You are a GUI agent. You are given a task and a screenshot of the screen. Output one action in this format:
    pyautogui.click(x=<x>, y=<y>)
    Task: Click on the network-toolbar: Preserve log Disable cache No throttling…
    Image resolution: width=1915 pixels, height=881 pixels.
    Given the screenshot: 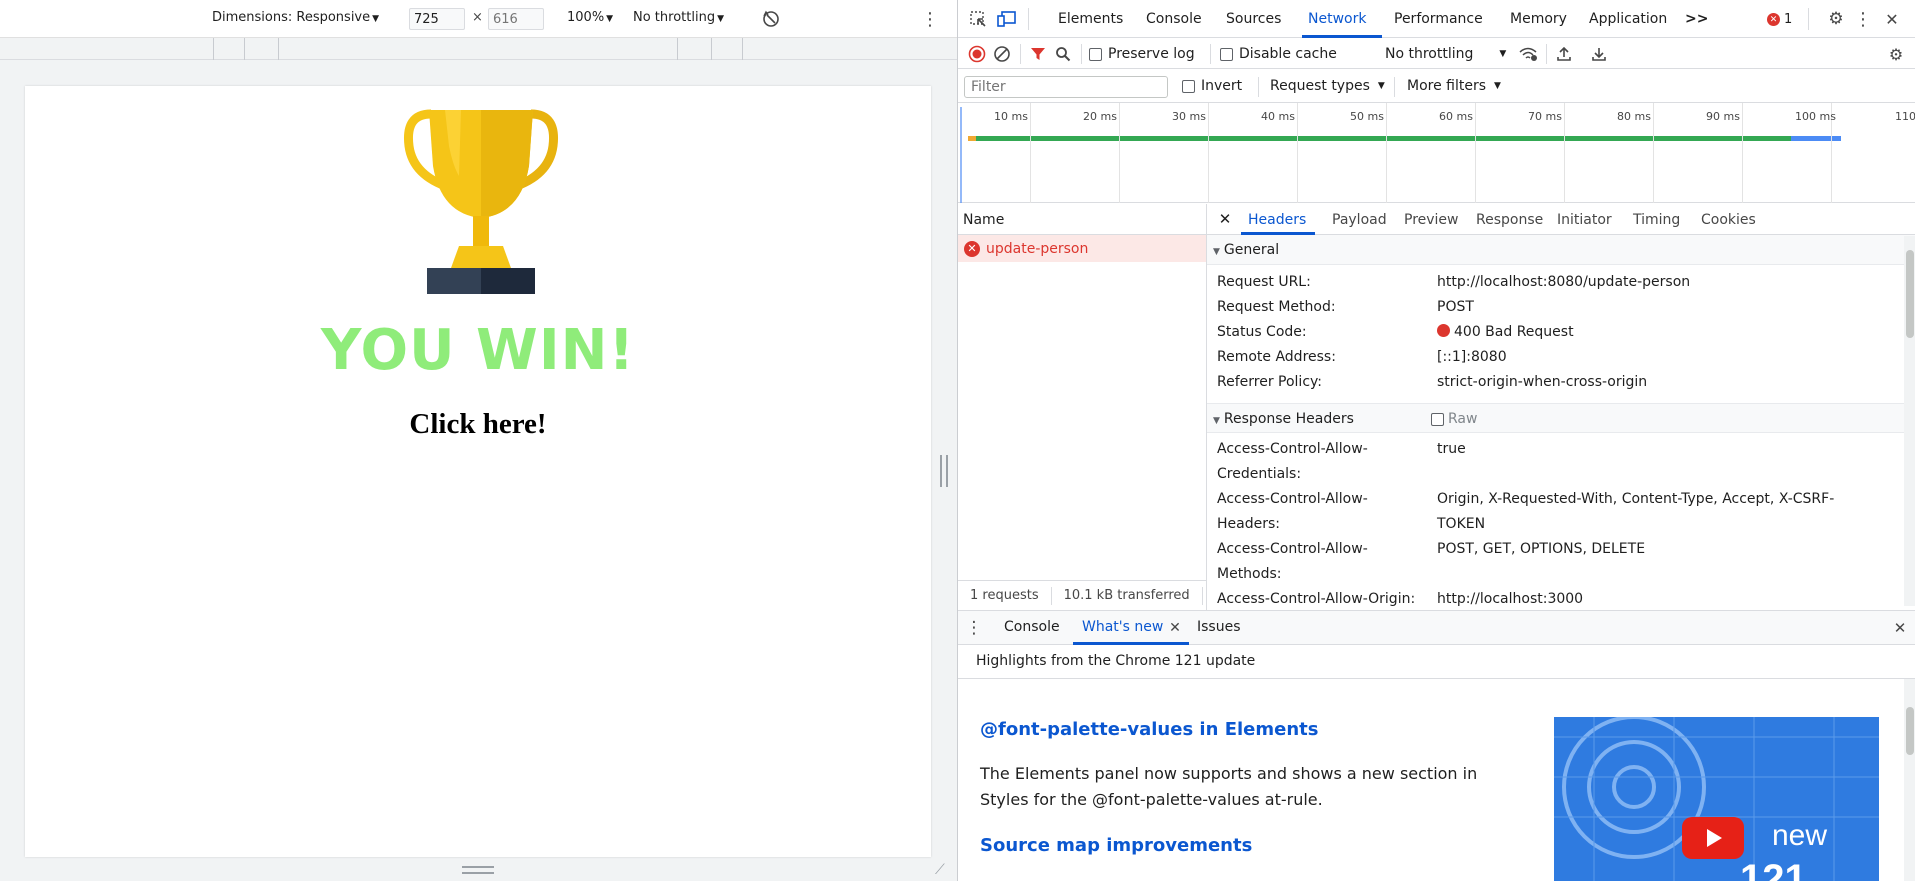 What is the action you would take?
    pyautogui.click(x=1436, y=53)
    